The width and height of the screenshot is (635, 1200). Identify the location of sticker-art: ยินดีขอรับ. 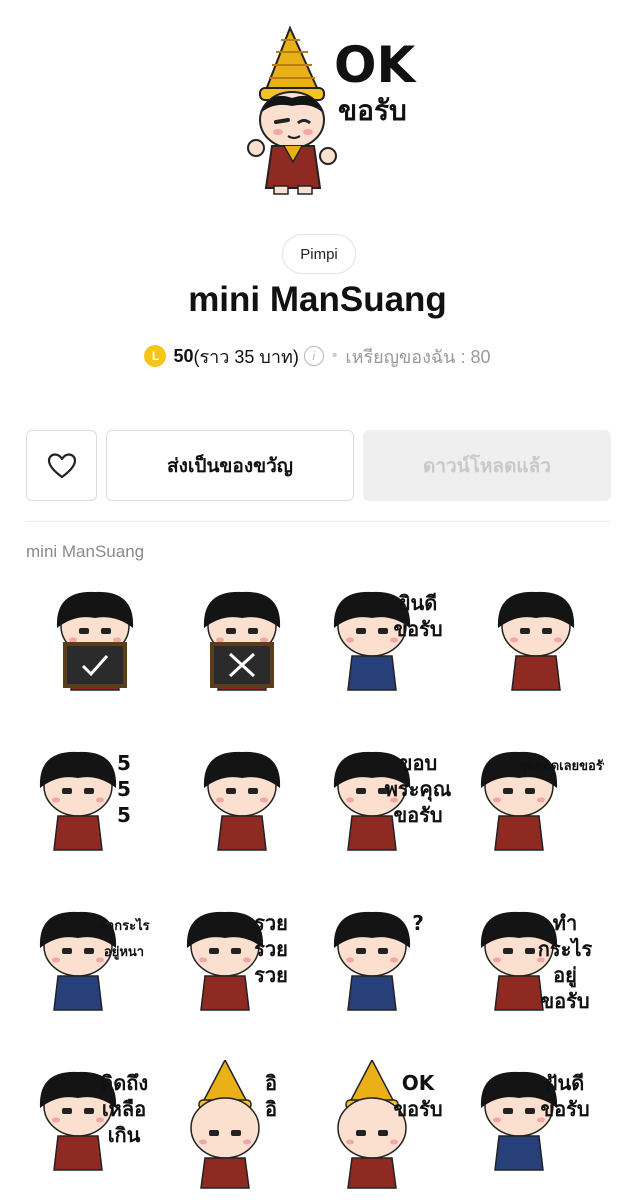
(388, 641).